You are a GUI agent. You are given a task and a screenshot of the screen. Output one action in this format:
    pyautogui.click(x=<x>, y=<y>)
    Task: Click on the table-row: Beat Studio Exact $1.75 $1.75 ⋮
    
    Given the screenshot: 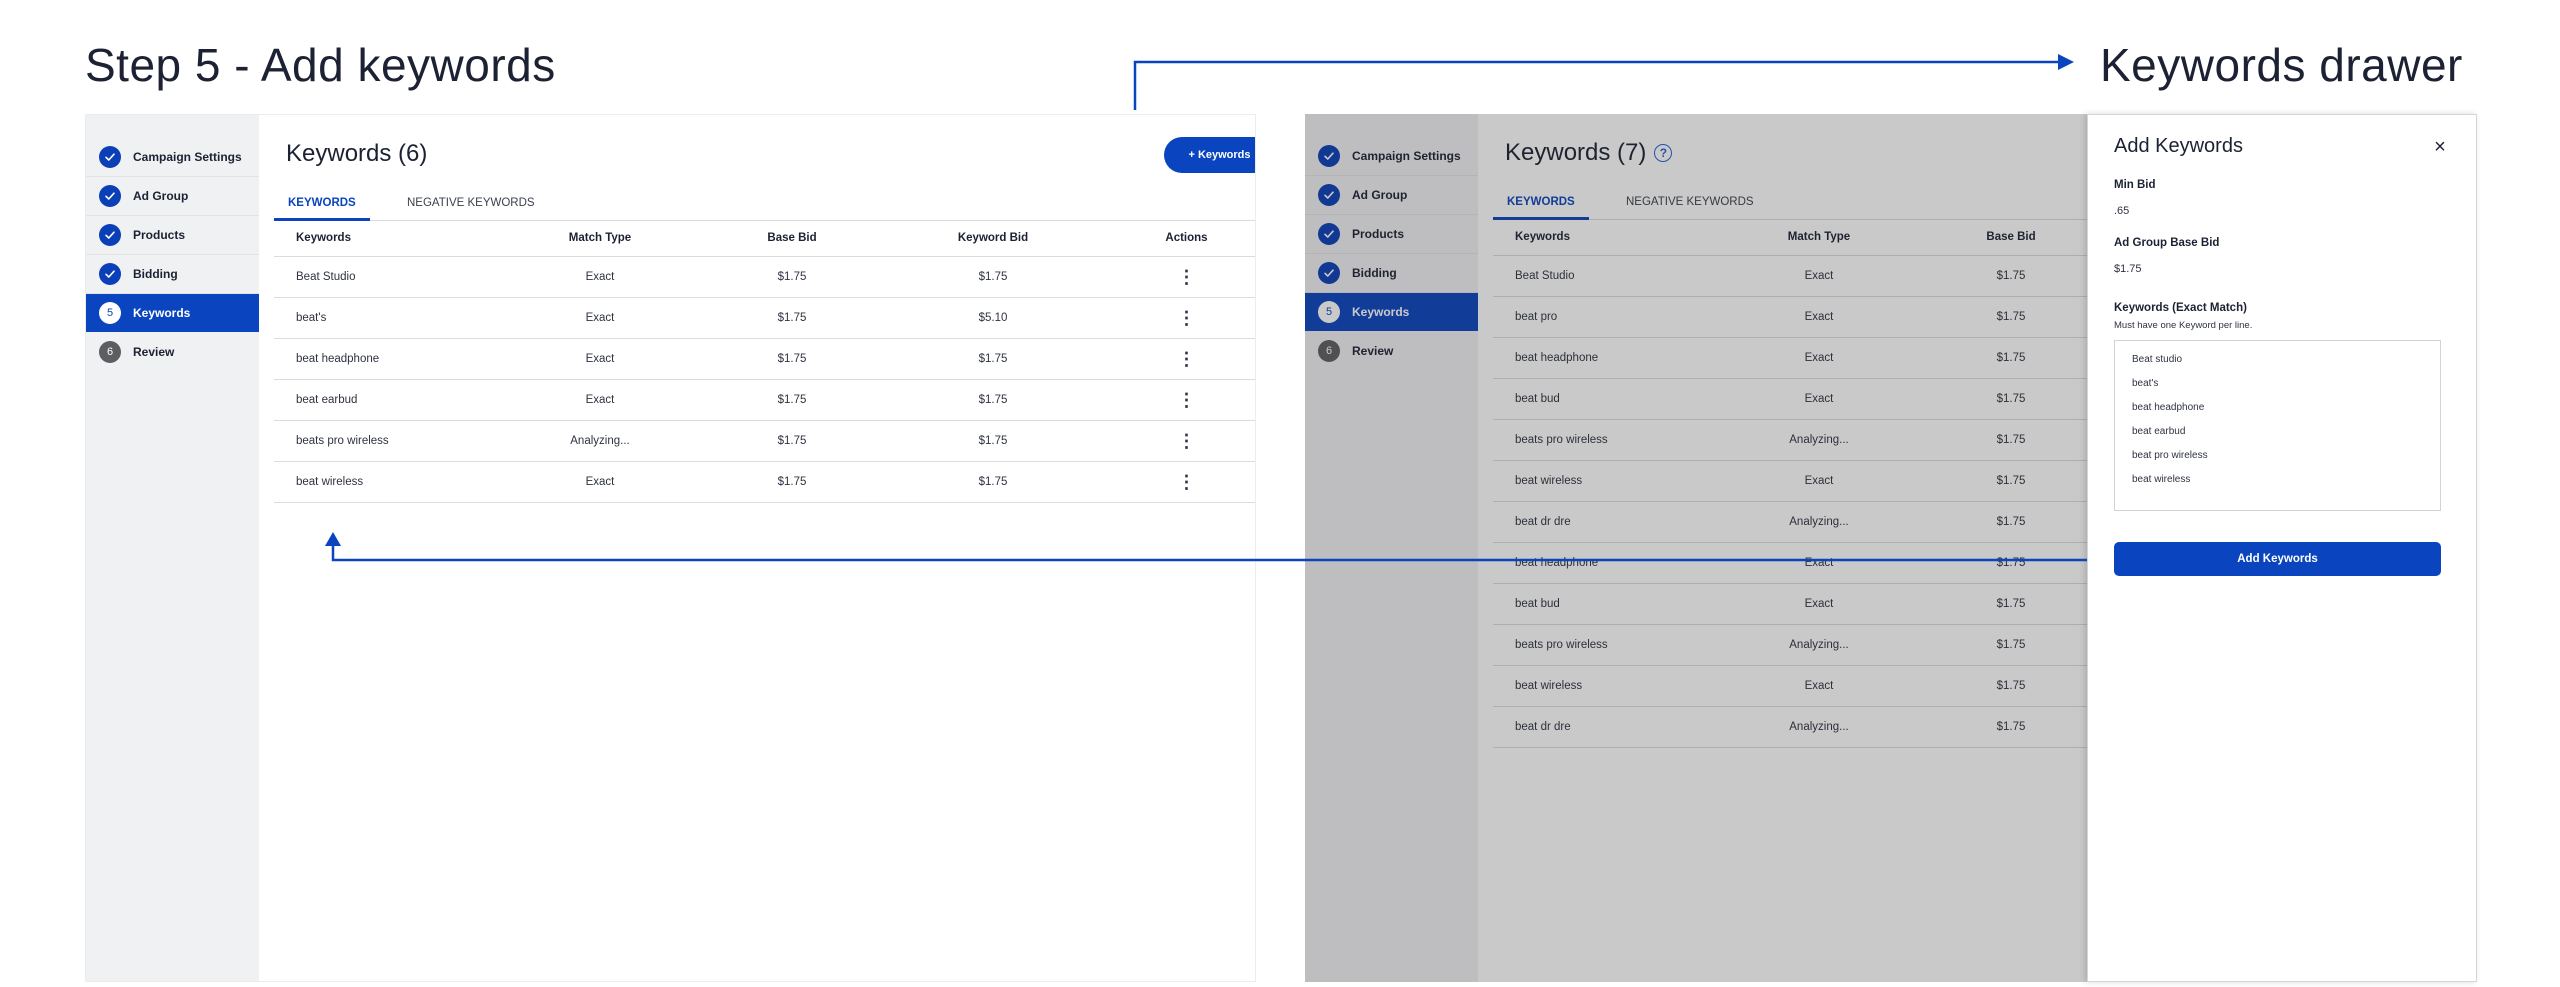 What is the action you would take?
    pyautogui.click(x=764, y=277)
    